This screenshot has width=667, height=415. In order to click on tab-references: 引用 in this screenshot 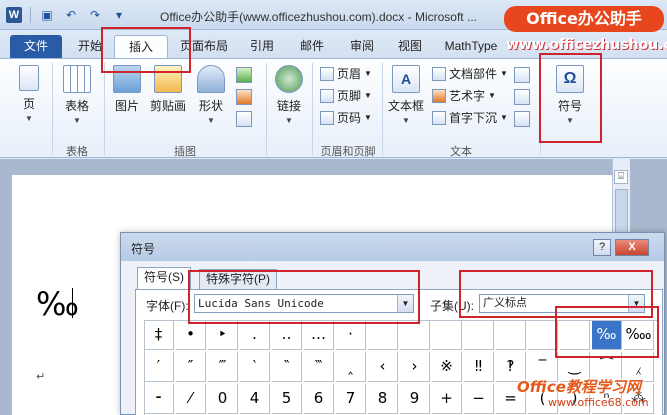, I will do `click(262, 46)`.